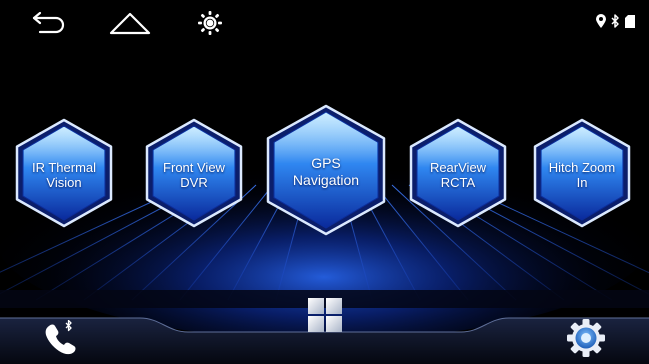 The height and width of the screenshot is (364, 649). What do you see at coordinates (582, 182) in the screenshot?
I see `app-label-line2: In` at bounding box center [582, 182].